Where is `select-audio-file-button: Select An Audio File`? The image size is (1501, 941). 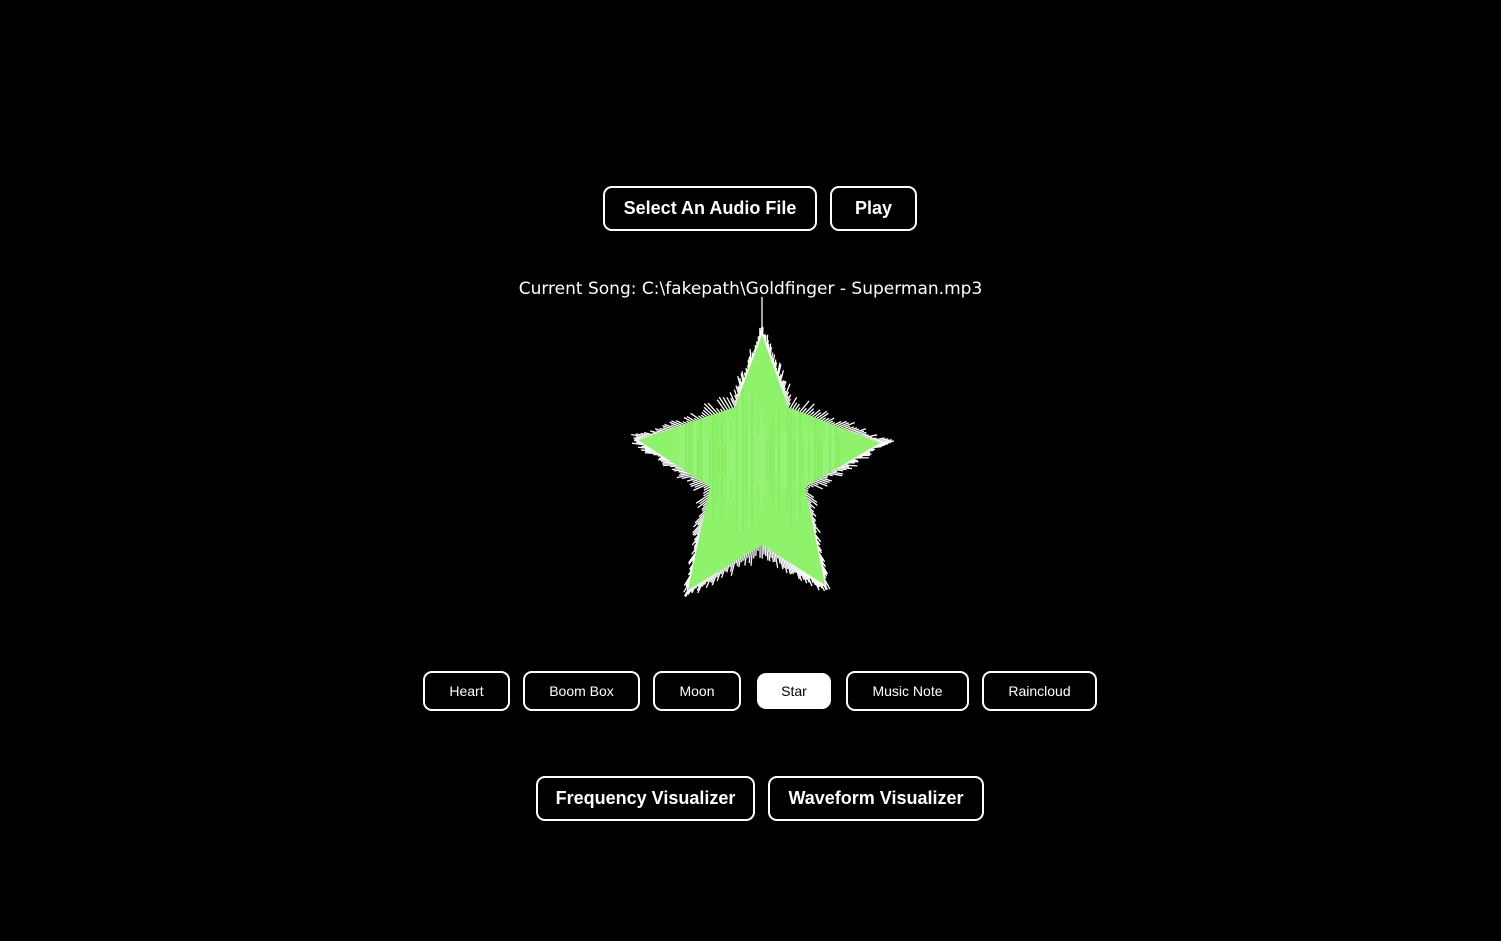 select-audio-file-button: Select An Audio File is located at coordinates (710, 208).